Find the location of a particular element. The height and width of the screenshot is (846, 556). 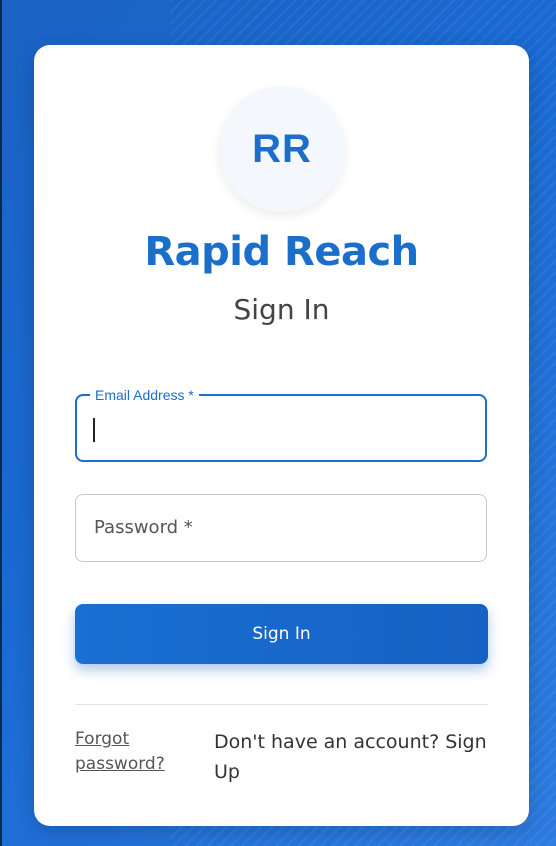

password-field: Password * is located at coordinates (281, 528).